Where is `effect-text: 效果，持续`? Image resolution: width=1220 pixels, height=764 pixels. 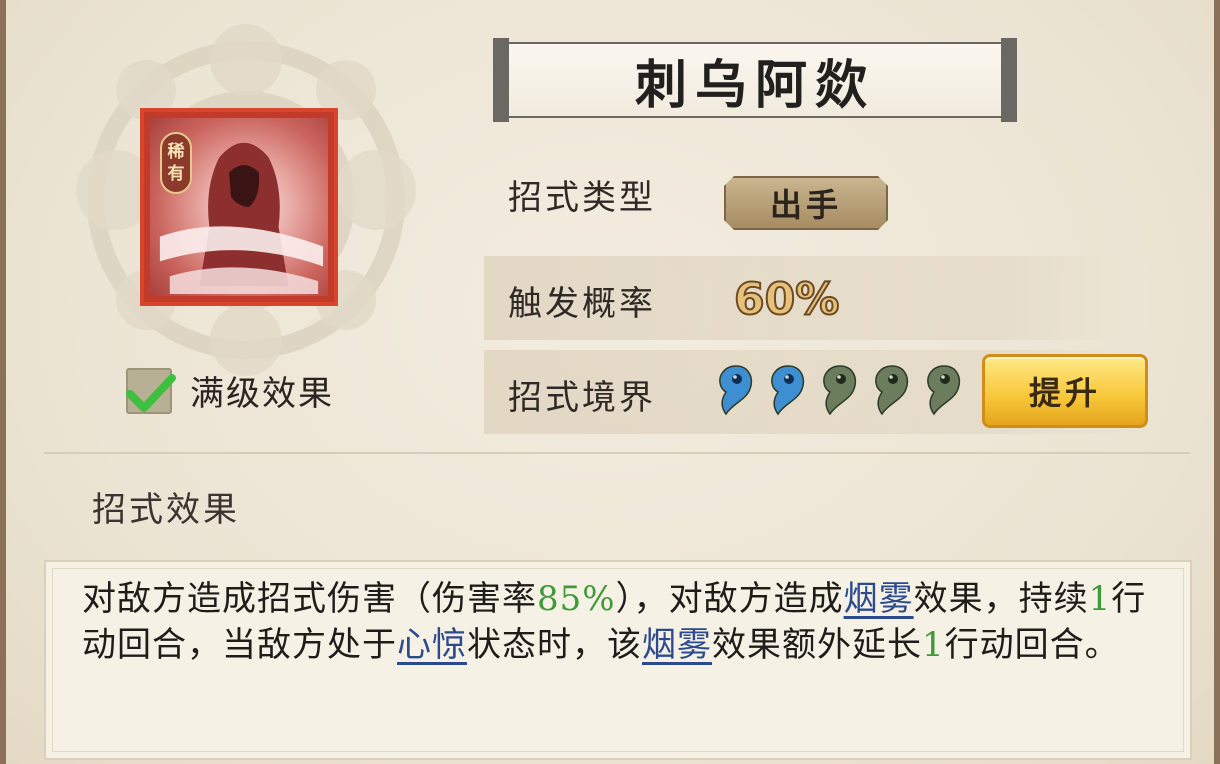
effect-text: 效果，持续 is located at coordinates (1001, 599).